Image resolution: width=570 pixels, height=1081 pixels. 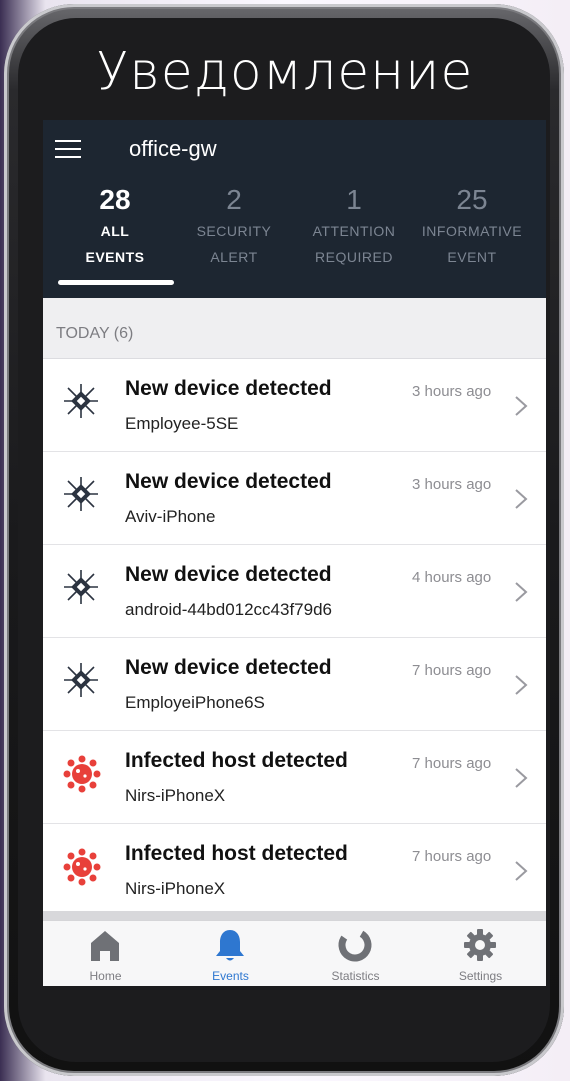 What do you see at coordinates (182, 423) in the screenshot?
I see `event-device-name: Employee-5SE` at bounding box center [182, 423].